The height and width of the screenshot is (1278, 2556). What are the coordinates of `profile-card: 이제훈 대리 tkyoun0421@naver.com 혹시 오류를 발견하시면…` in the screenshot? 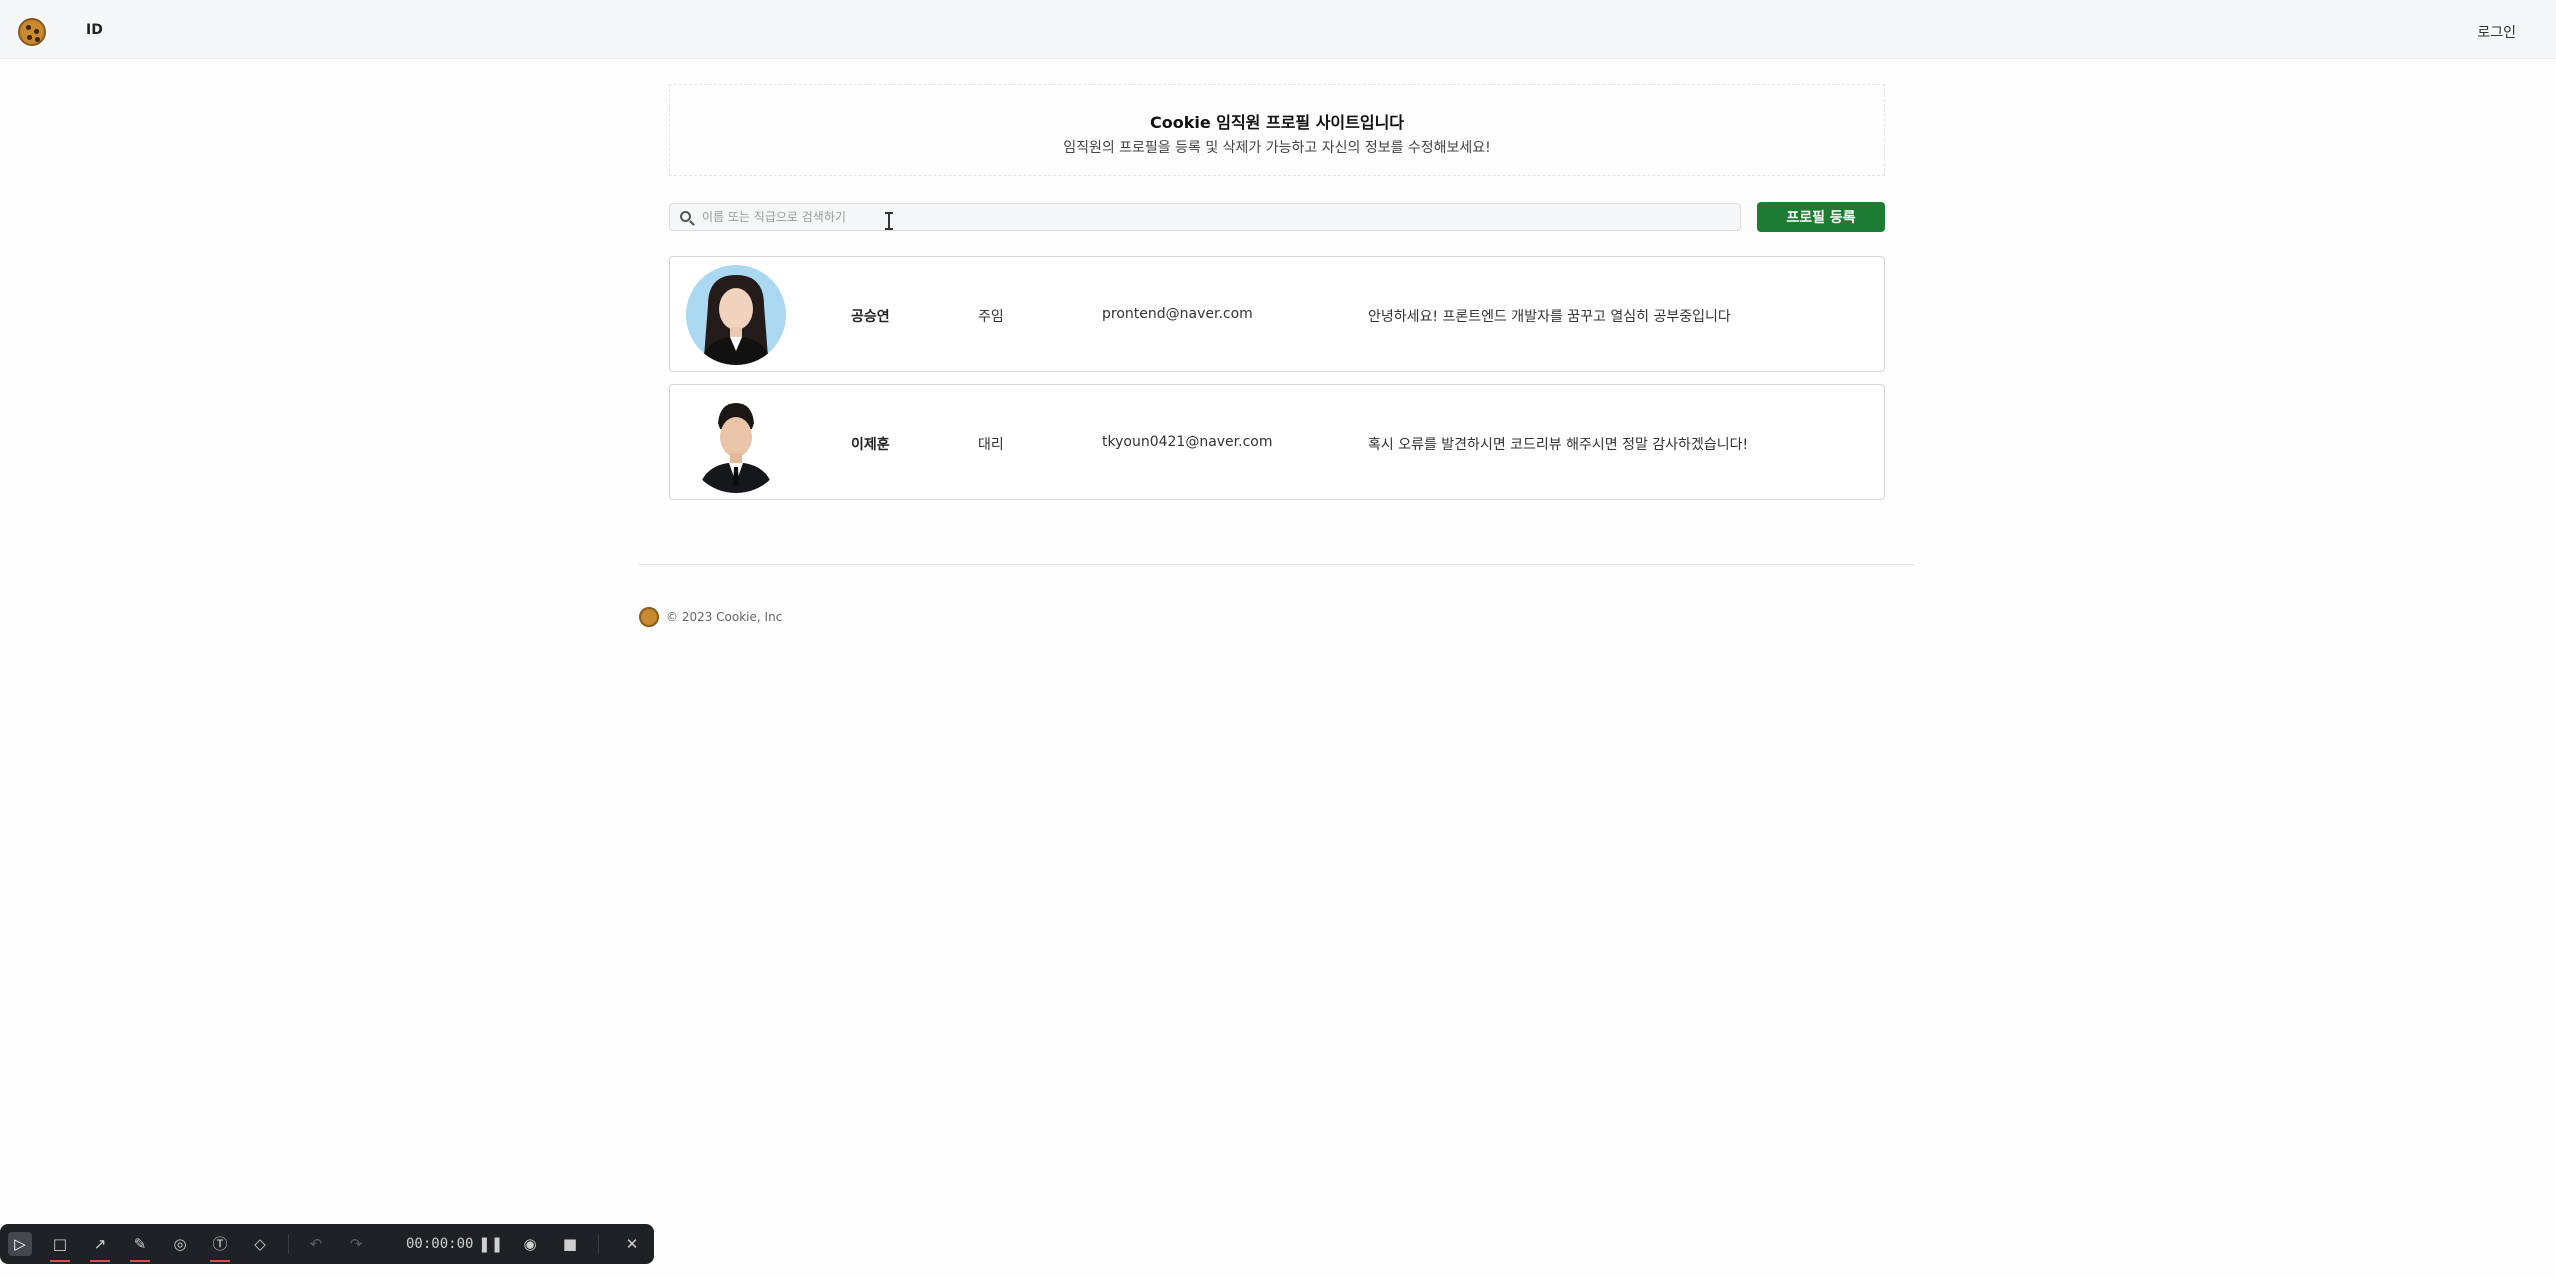 It's located at (1277, 442).